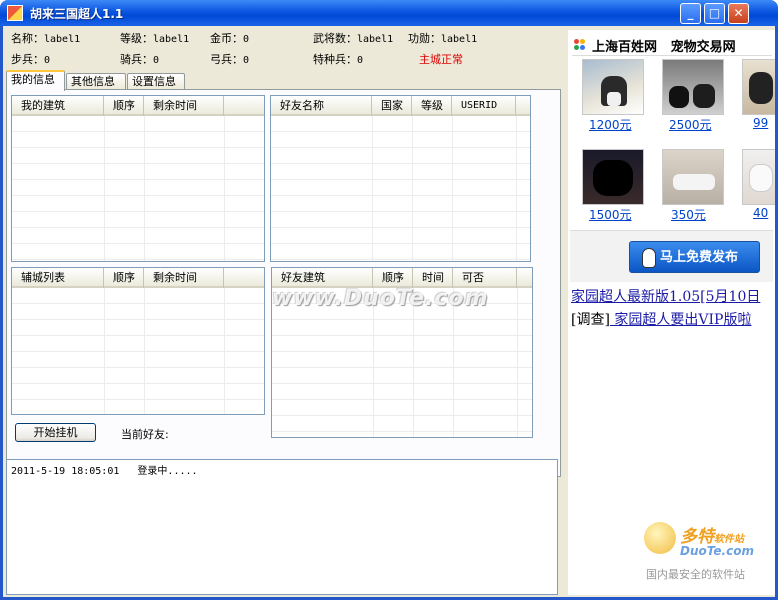 Image resolution: width=778 pixels, height=600 pixels. I want to click on price-link: 99, so click(760, 123).